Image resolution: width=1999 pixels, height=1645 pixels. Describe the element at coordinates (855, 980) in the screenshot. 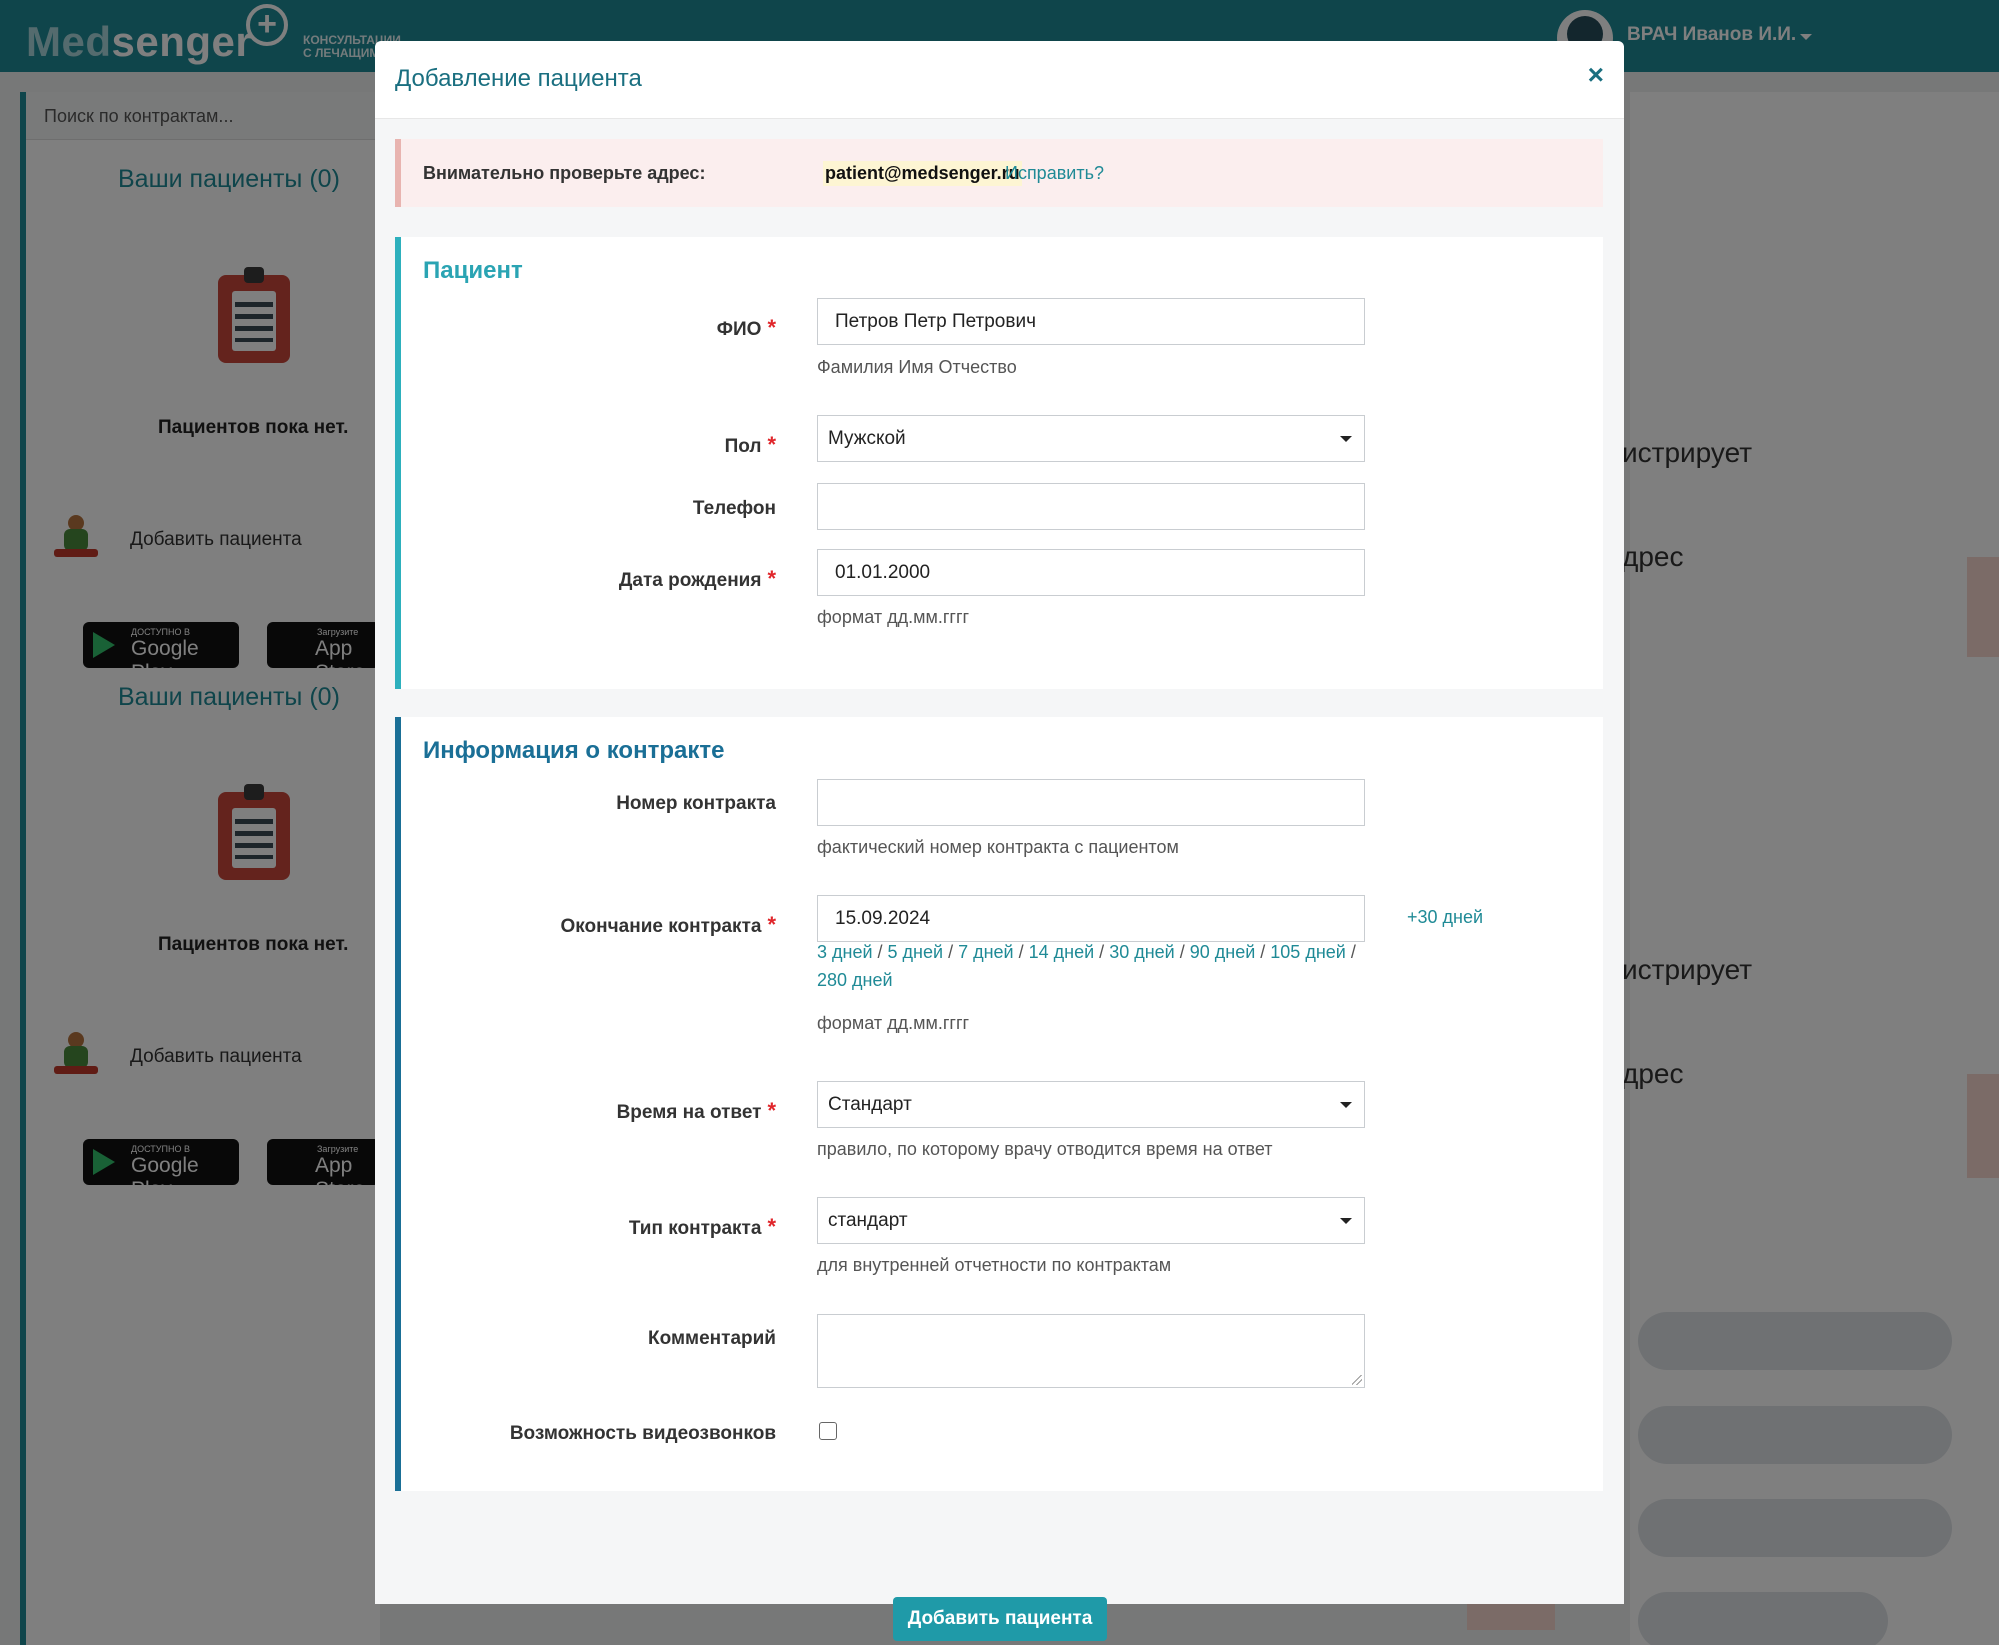

I see `quick-link-280: 280 дней` at that location.